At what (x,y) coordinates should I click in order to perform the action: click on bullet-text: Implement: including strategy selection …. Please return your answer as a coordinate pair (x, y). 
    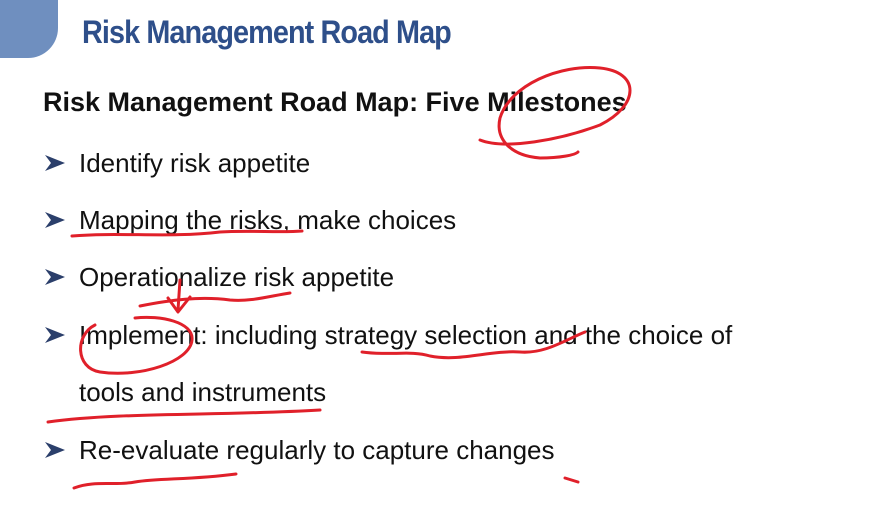
    Looking at the image, I should click on (406, 335).